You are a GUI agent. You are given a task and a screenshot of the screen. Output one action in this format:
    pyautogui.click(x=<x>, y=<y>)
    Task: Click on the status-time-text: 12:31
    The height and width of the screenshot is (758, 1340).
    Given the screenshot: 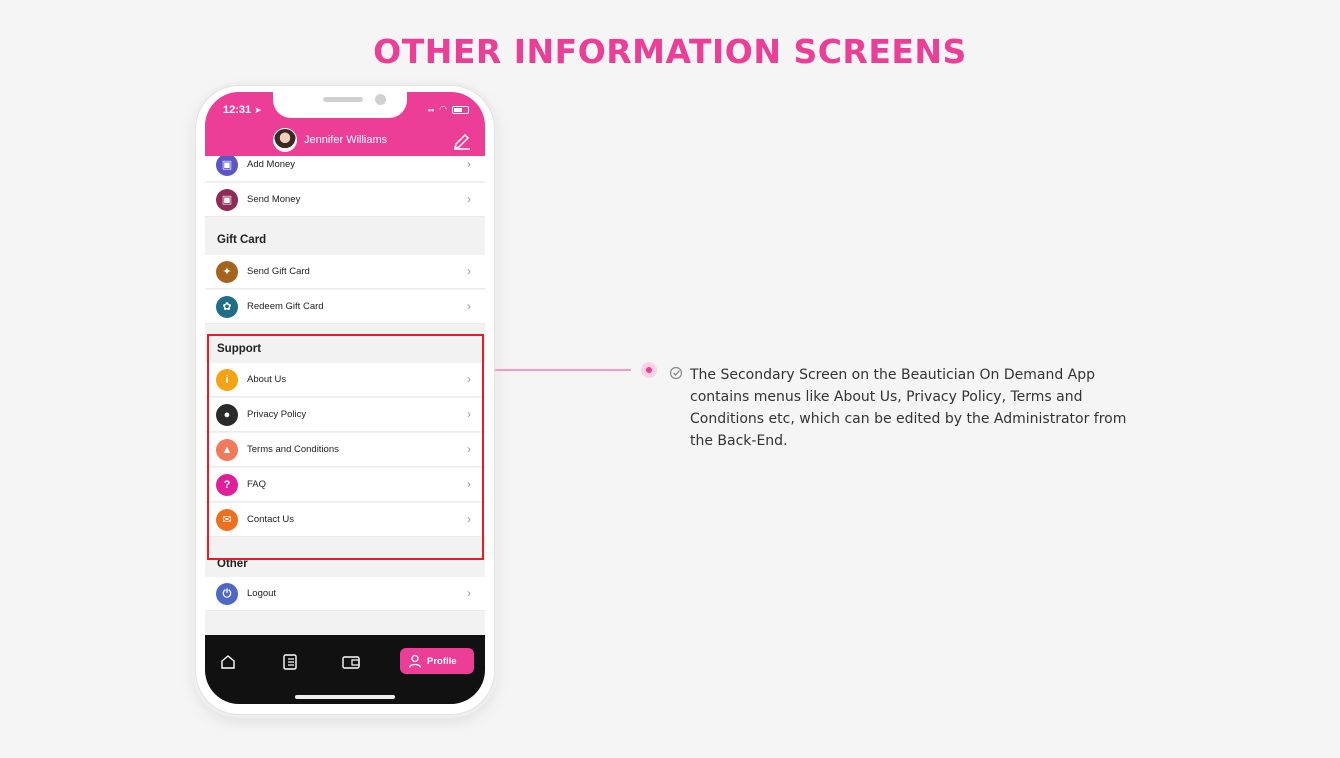 What is the action you would take?
    pyautogui.click(x=237, y=110)
    